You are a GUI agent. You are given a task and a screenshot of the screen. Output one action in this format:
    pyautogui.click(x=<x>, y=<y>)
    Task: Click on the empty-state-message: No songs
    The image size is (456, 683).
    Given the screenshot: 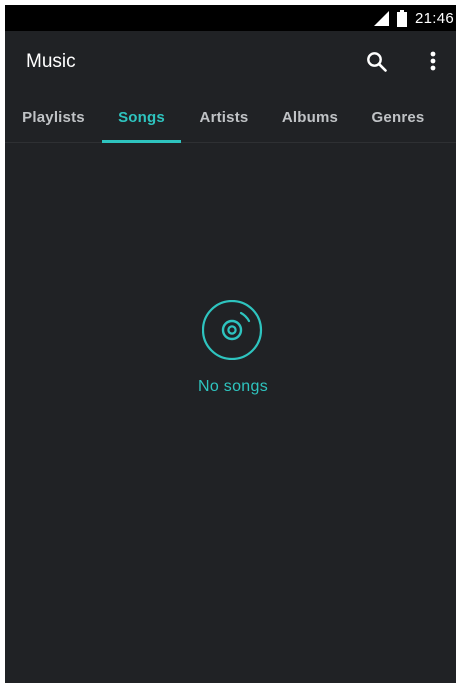 What is the action you would take?
    pyautogui.click(x=233, y=386)
    